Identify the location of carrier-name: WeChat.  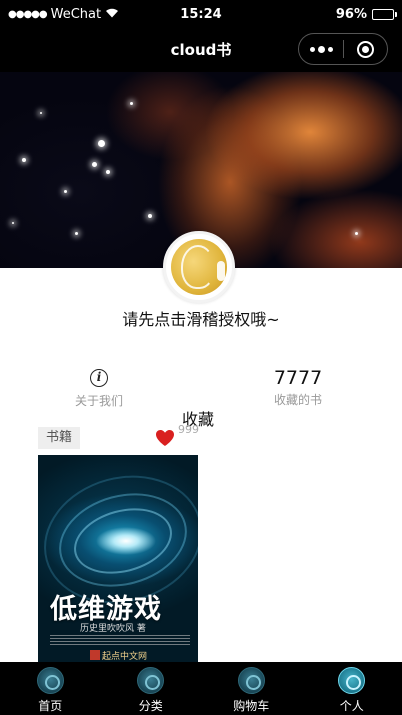
(76, 14).